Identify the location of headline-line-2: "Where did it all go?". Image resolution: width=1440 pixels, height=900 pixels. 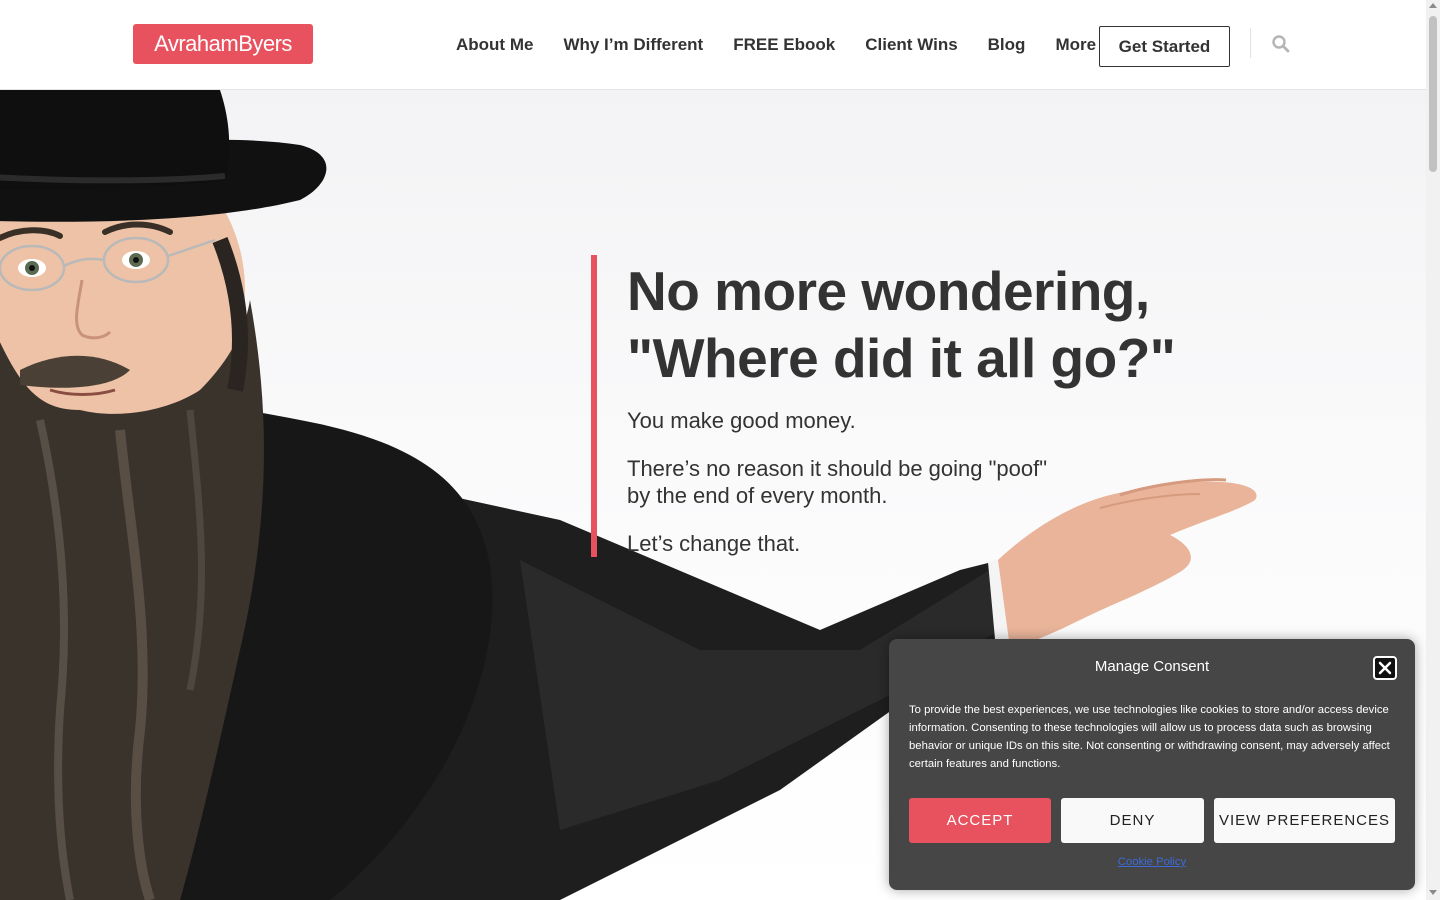
(901, 358).